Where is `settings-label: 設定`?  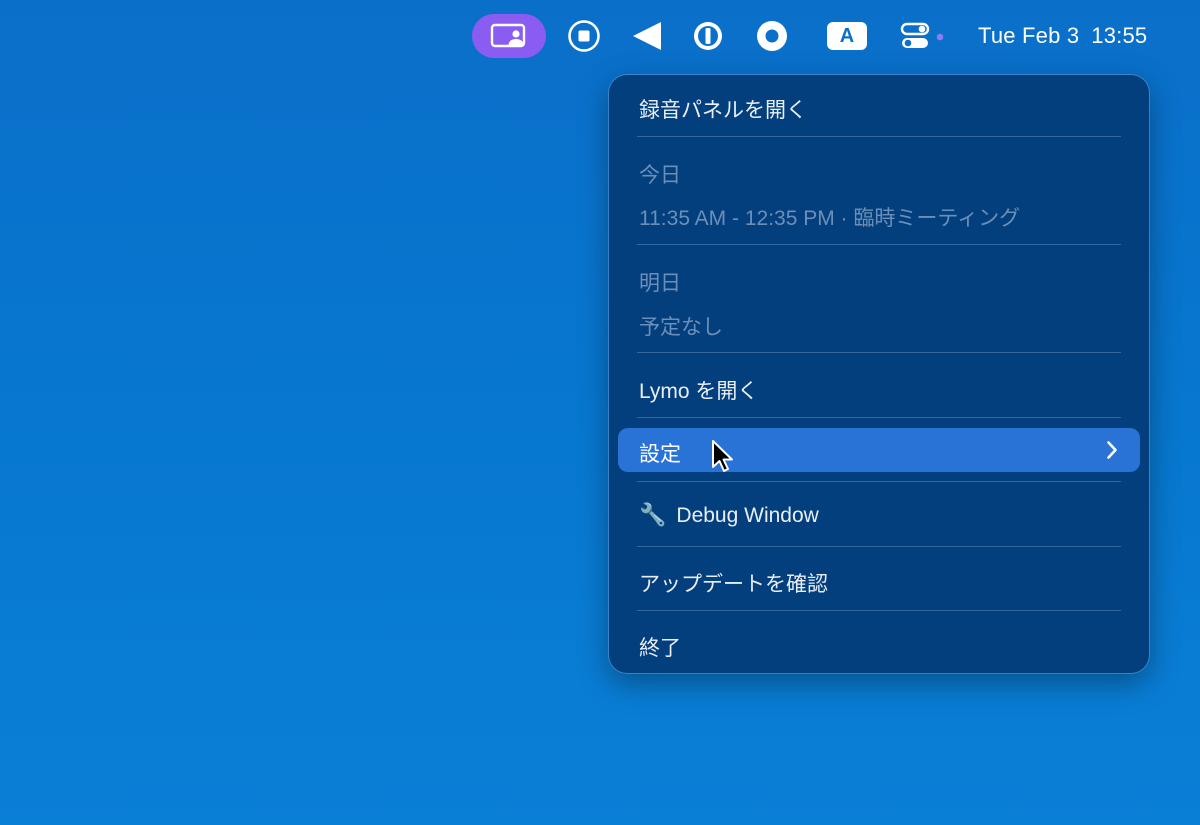
settings-label: 設定 is located at coordinates (660, 454).